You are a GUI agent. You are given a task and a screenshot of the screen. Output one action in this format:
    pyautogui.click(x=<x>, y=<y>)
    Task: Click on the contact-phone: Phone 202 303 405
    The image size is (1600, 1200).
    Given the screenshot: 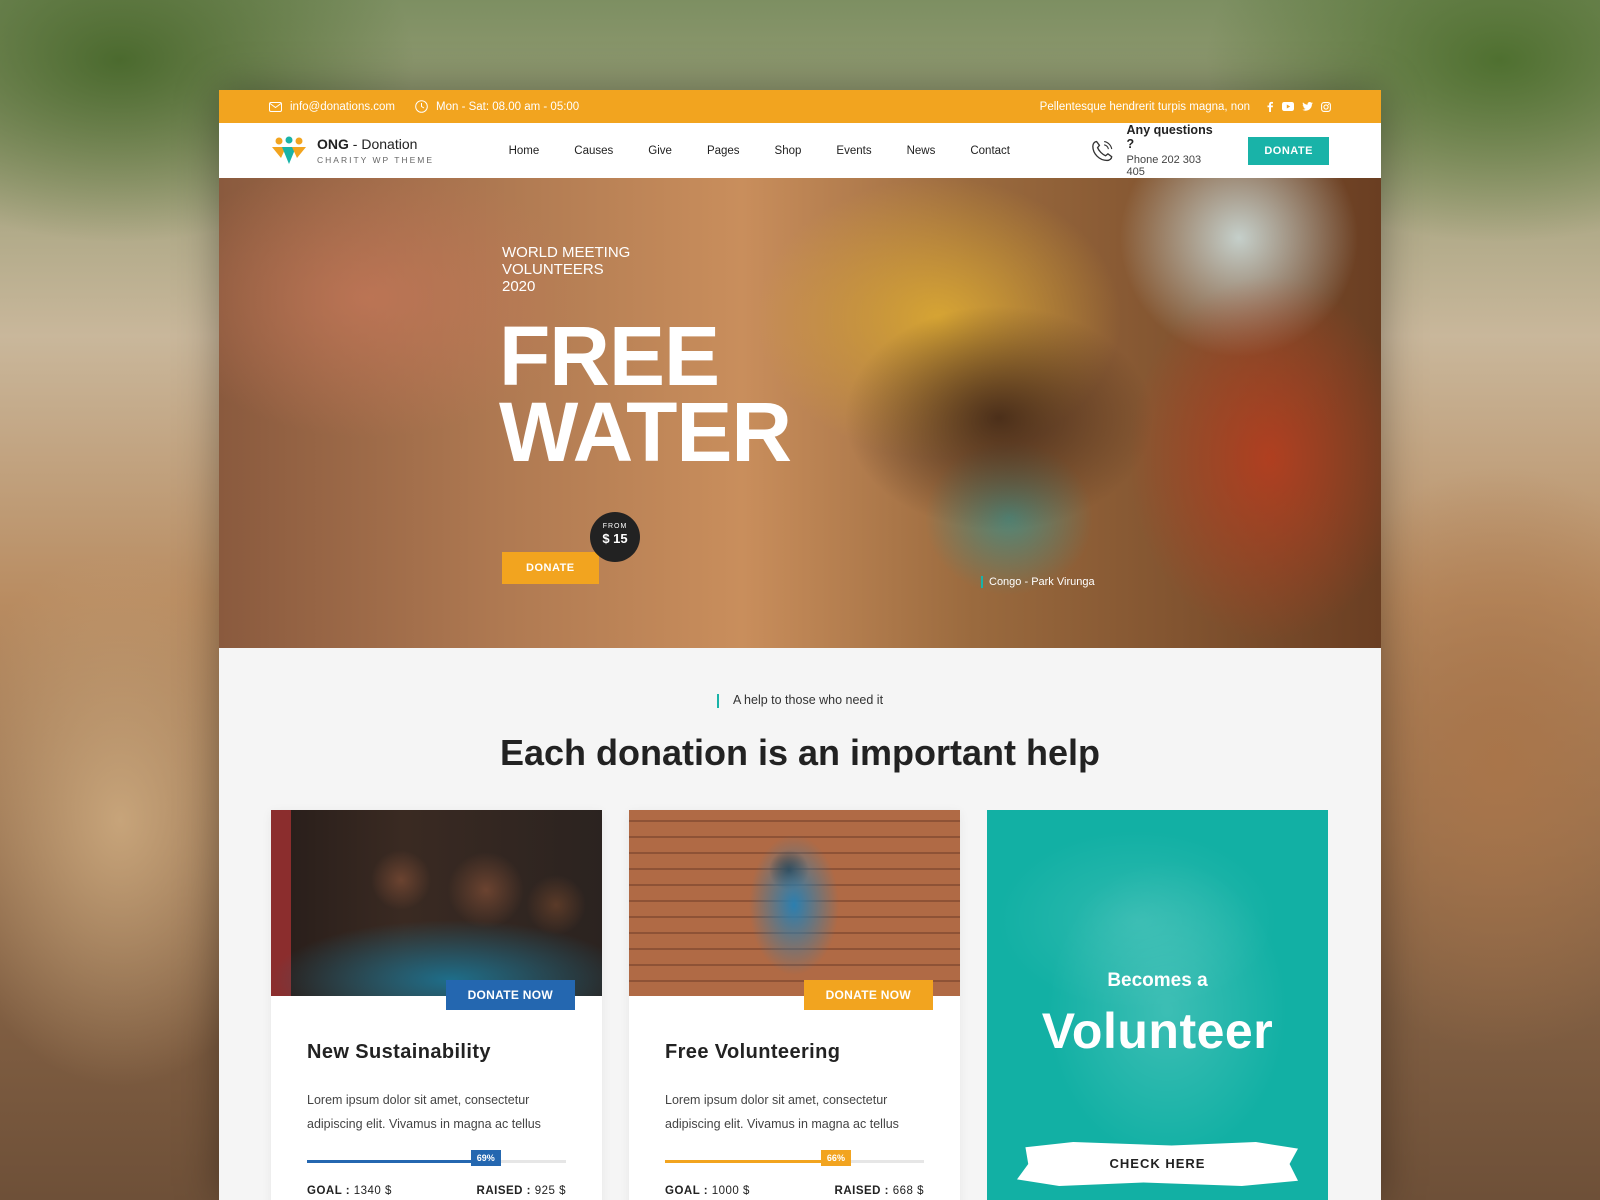 What is the action you would take?
    pyautogui.click(x=1164, y=166)
    